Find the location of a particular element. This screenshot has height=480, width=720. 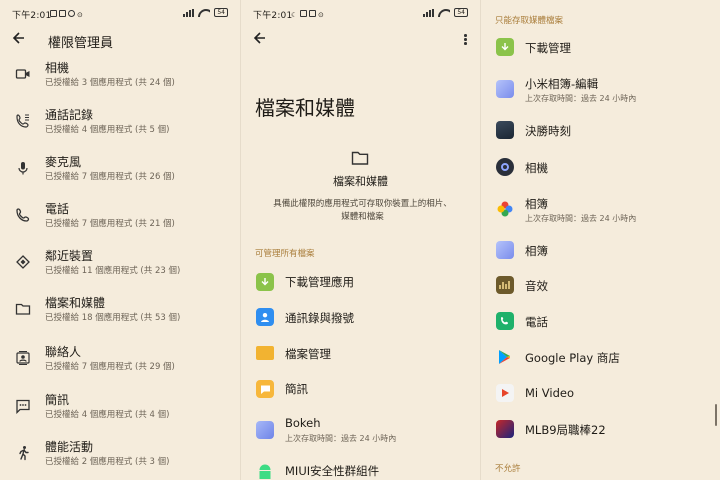

permission-summary: 已授權給 11 個應用程式 (共 23 個) is located at coordinates (113, 271).